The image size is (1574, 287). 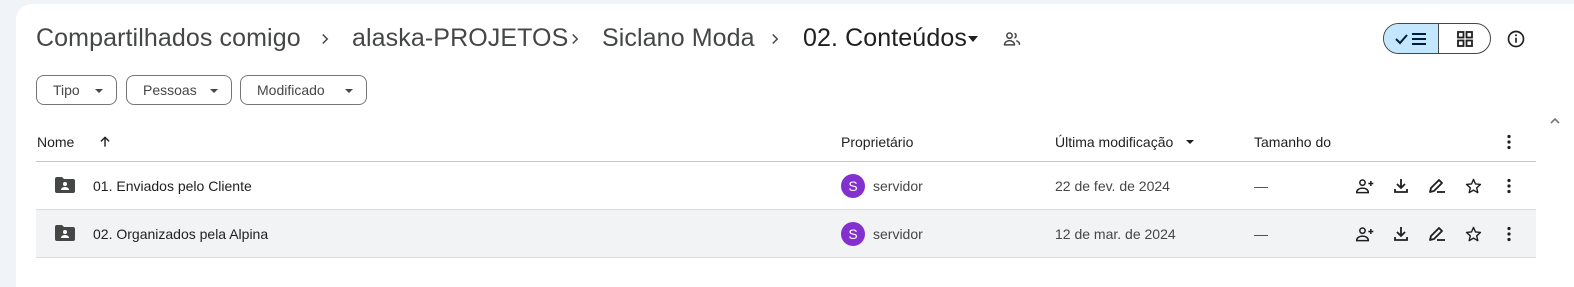 I want to click on filter-type-label: Tipo, so click(x=66, y=90).